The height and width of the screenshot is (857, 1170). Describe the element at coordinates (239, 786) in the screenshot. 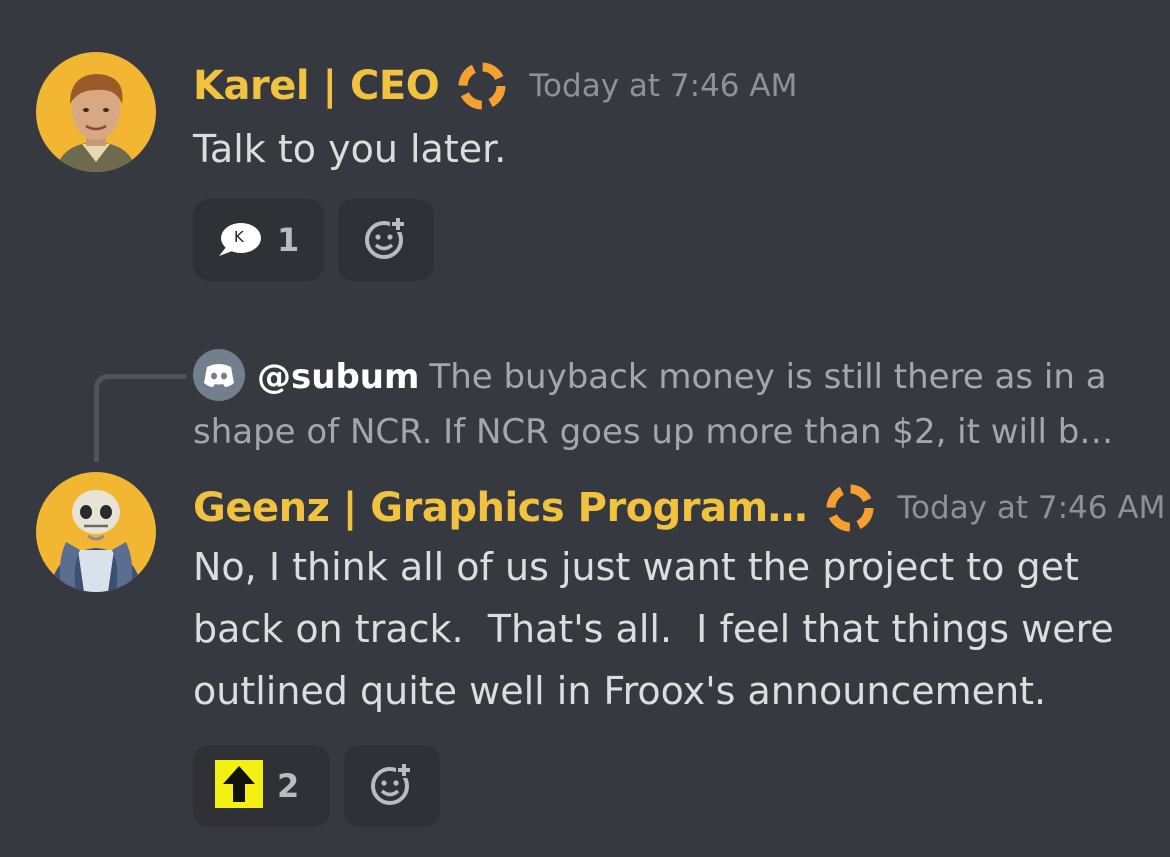

I see `up-arrow-icon` at that location.